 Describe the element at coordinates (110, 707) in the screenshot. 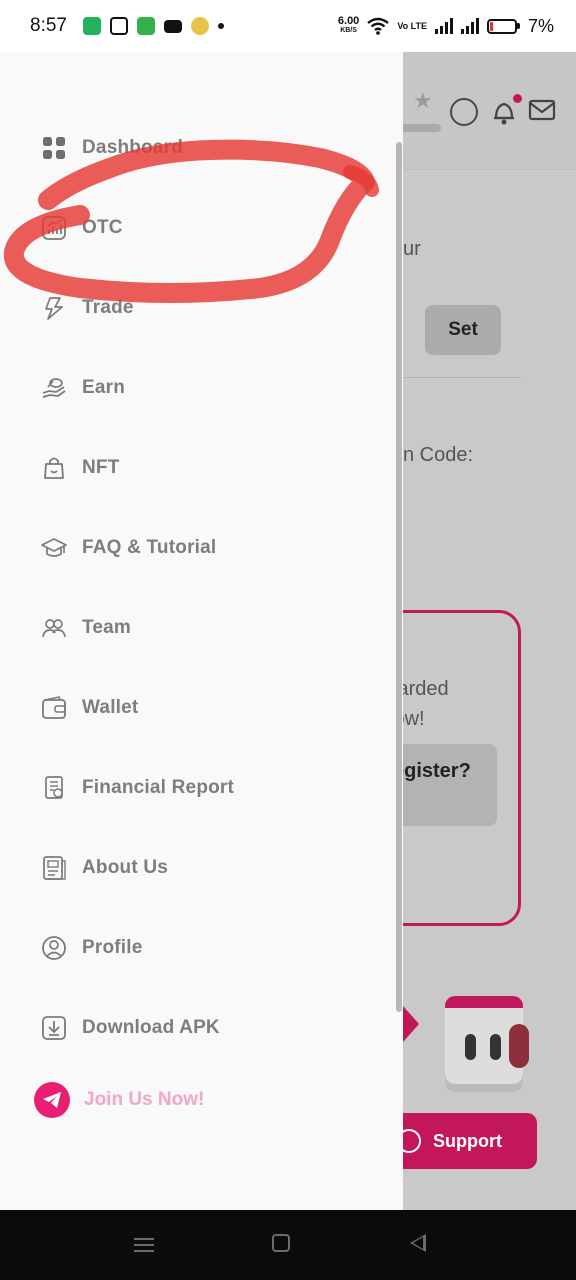

I see `menu-label: Wallet` at that location.